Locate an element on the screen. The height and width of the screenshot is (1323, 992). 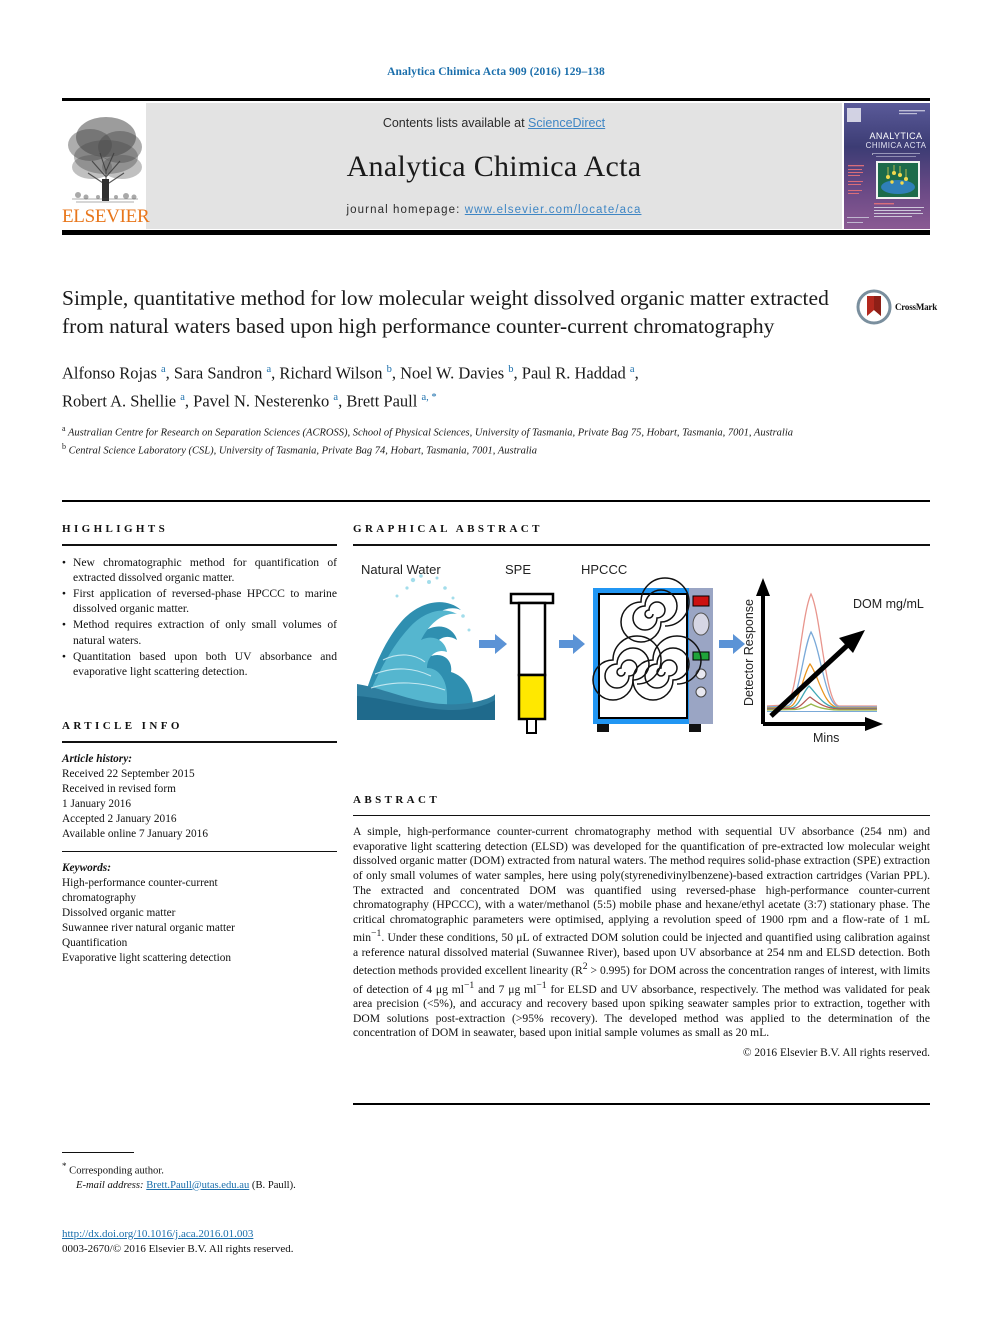
journal-cover-art: ANALYTICA CHIMICA ACTA is located at coordinates (887, 166).